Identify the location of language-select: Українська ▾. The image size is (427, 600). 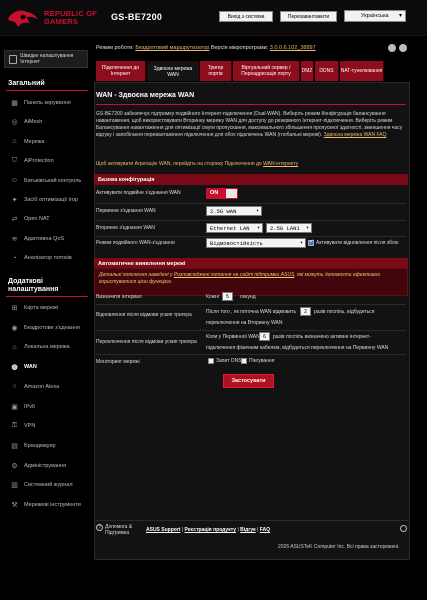
(375, 16).